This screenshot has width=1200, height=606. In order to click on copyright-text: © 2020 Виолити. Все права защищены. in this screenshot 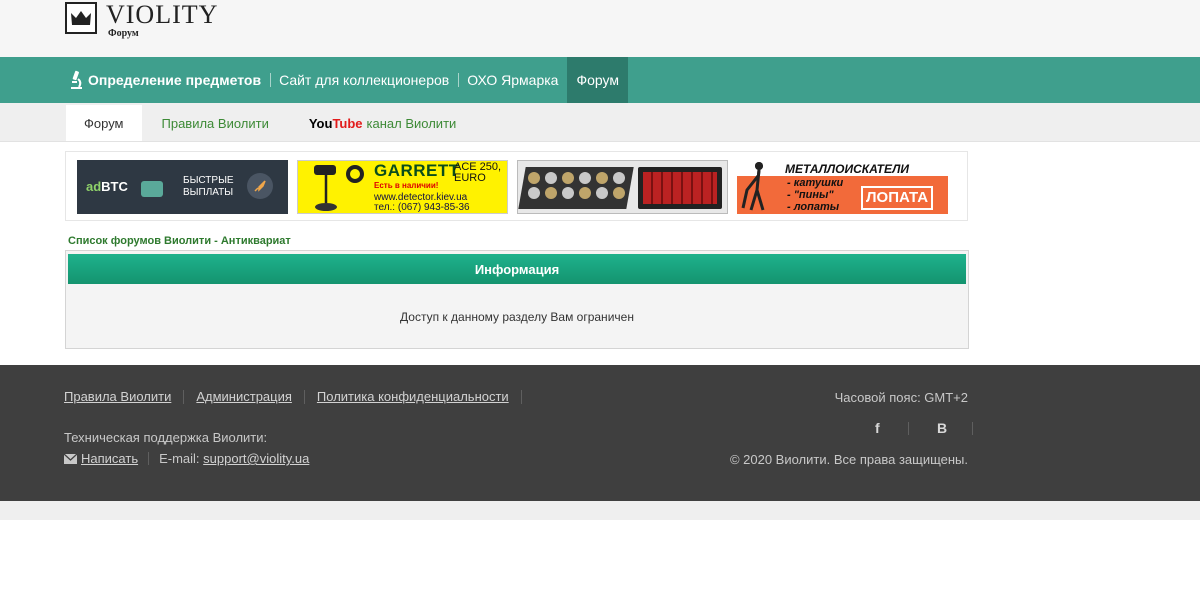, I will do `click(848, 459)`.